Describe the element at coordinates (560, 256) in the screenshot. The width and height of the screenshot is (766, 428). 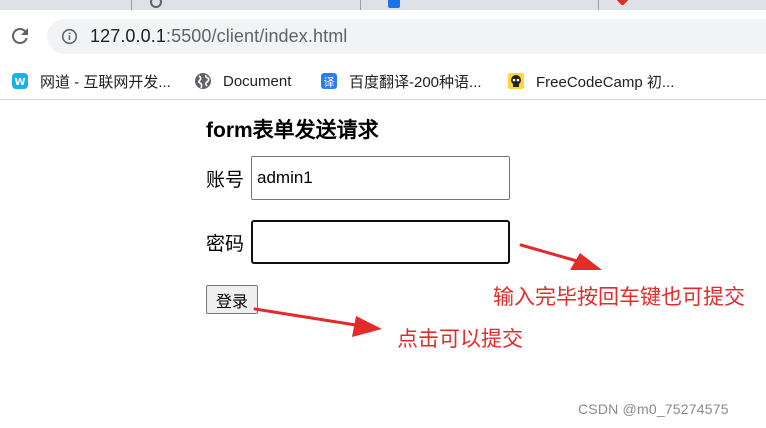
I see `arrow-to-password` at that location.